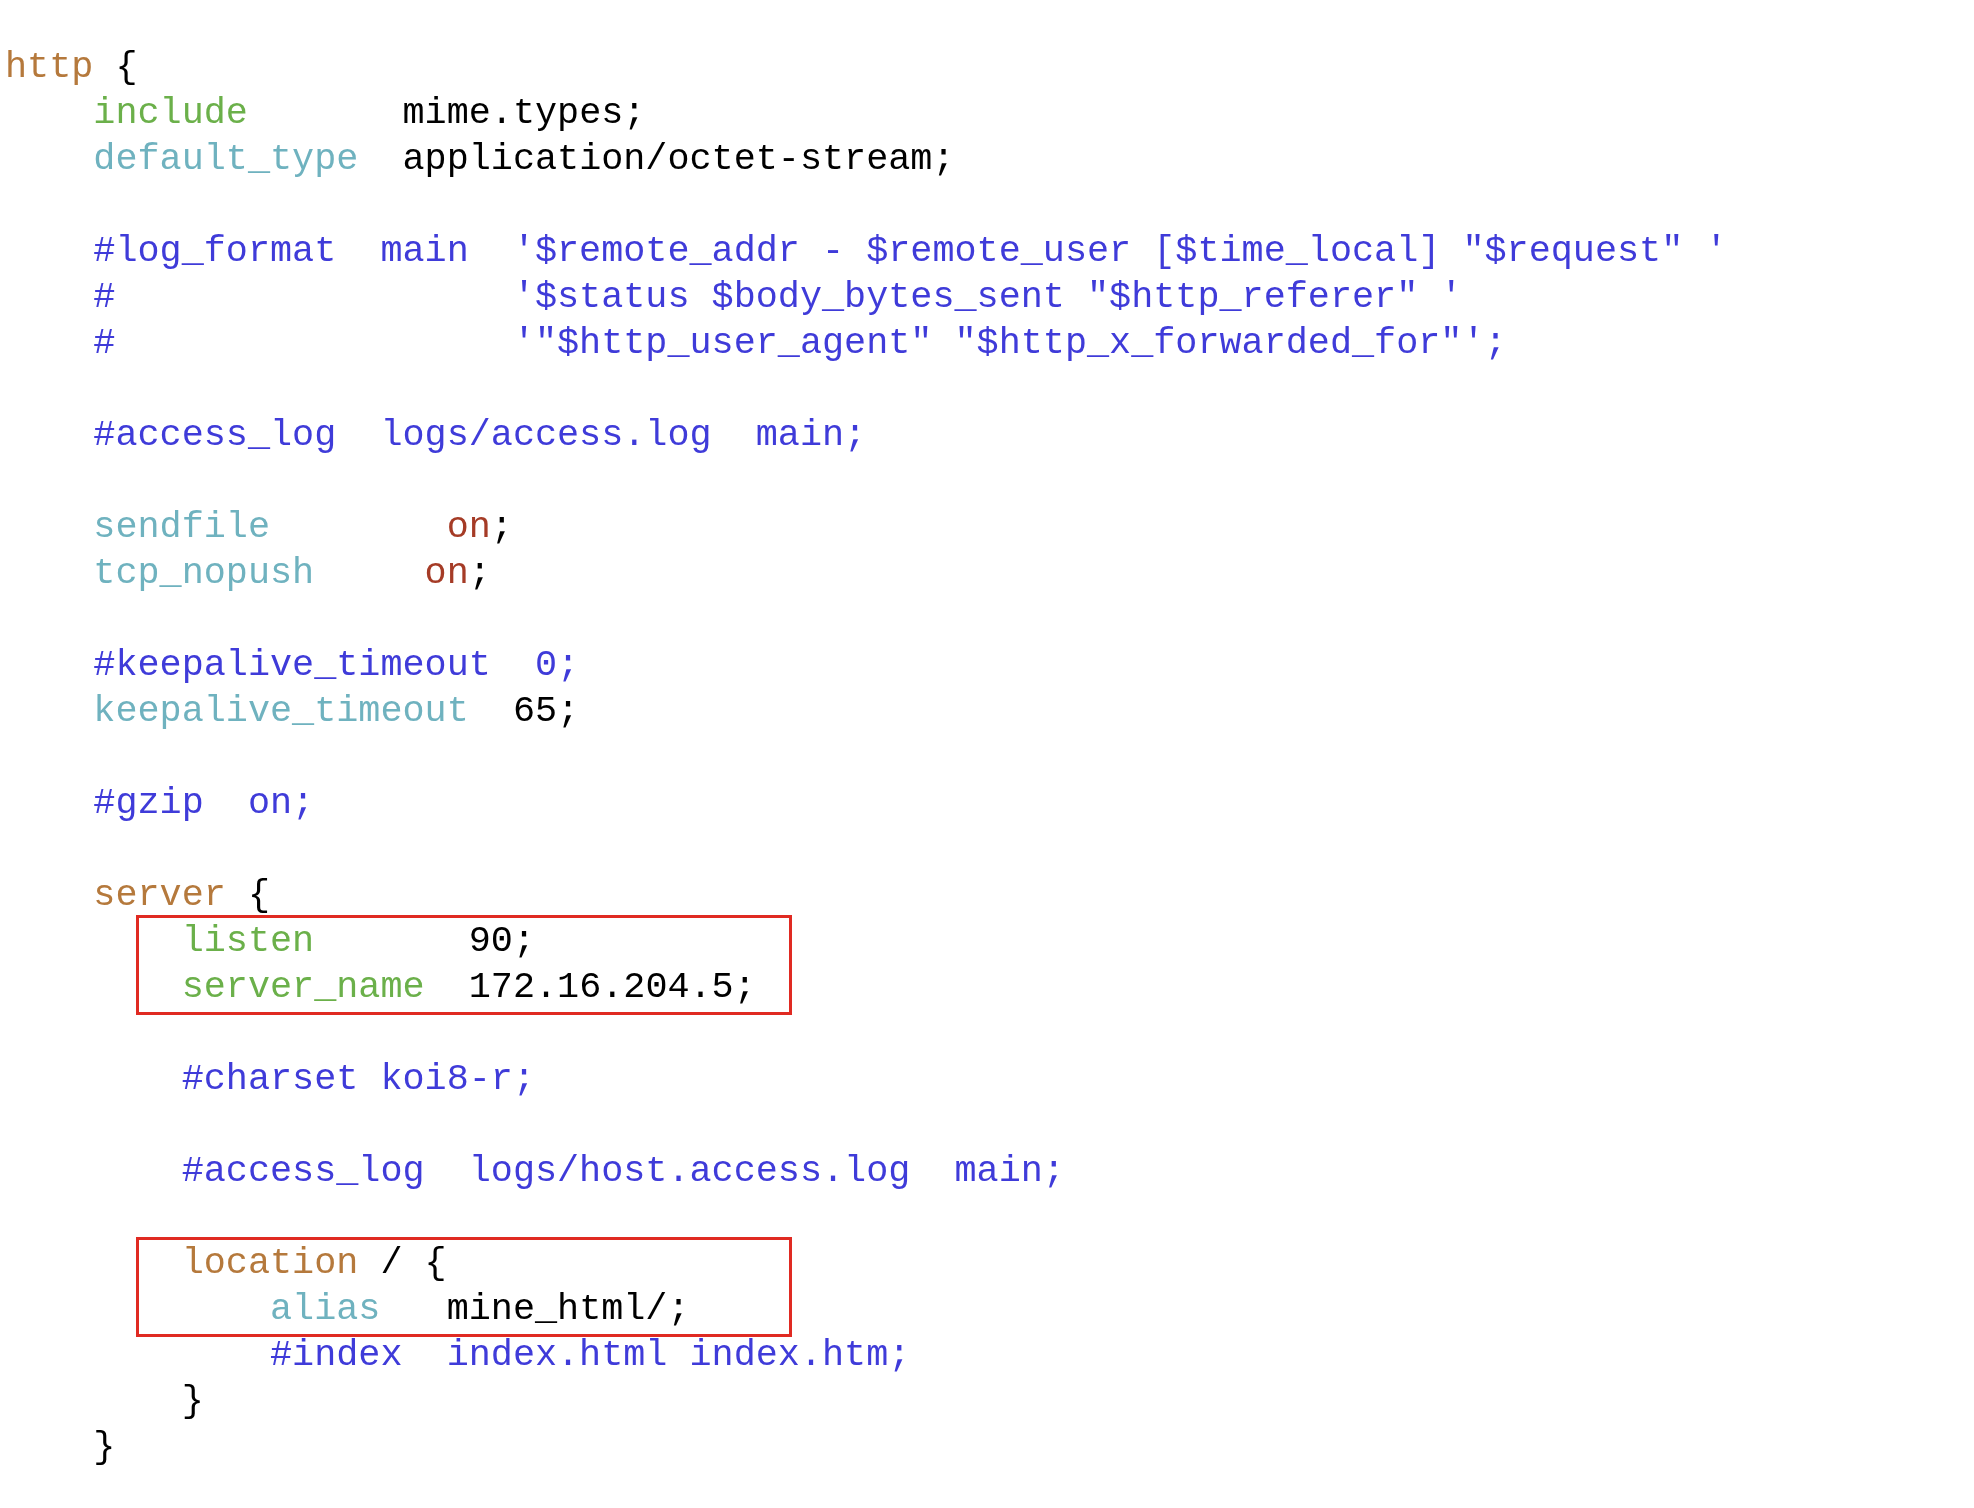 Image resolution: width=1974 pixels, height=1508 pixels. Describe the element at coordinates (357, 941) in the screenshot. I see `code-line: listen 90;` at that location.